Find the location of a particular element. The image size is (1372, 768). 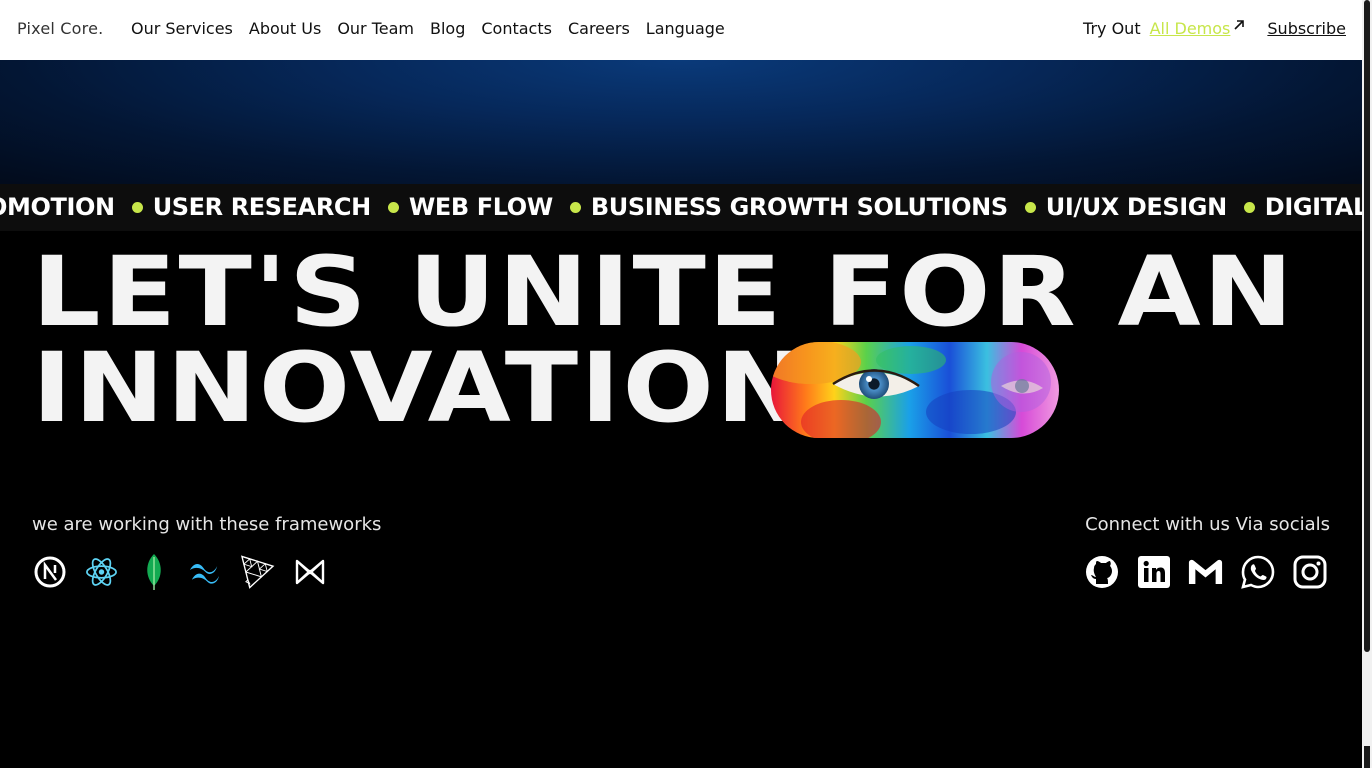

nav-careers: Careers is located at coordinates (599, 28).